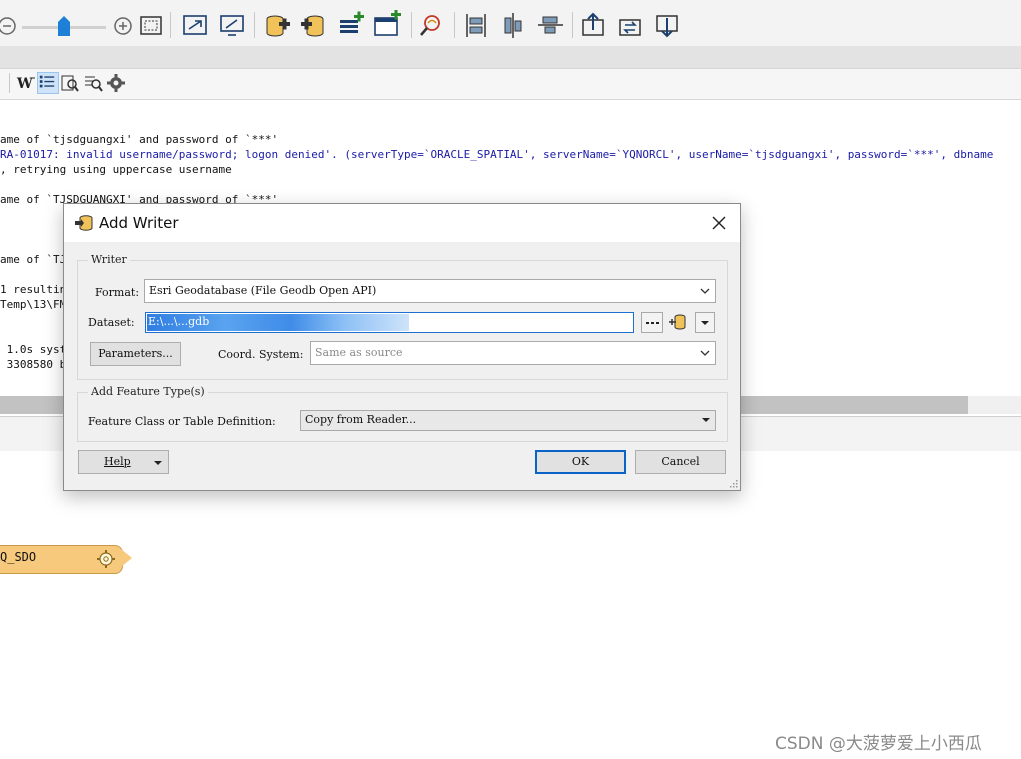 This screenshot has height=759, width=1021. Describe the element at coordinates (195, 25) in the screenshot. I see `zoom-extents-icon` at that location.